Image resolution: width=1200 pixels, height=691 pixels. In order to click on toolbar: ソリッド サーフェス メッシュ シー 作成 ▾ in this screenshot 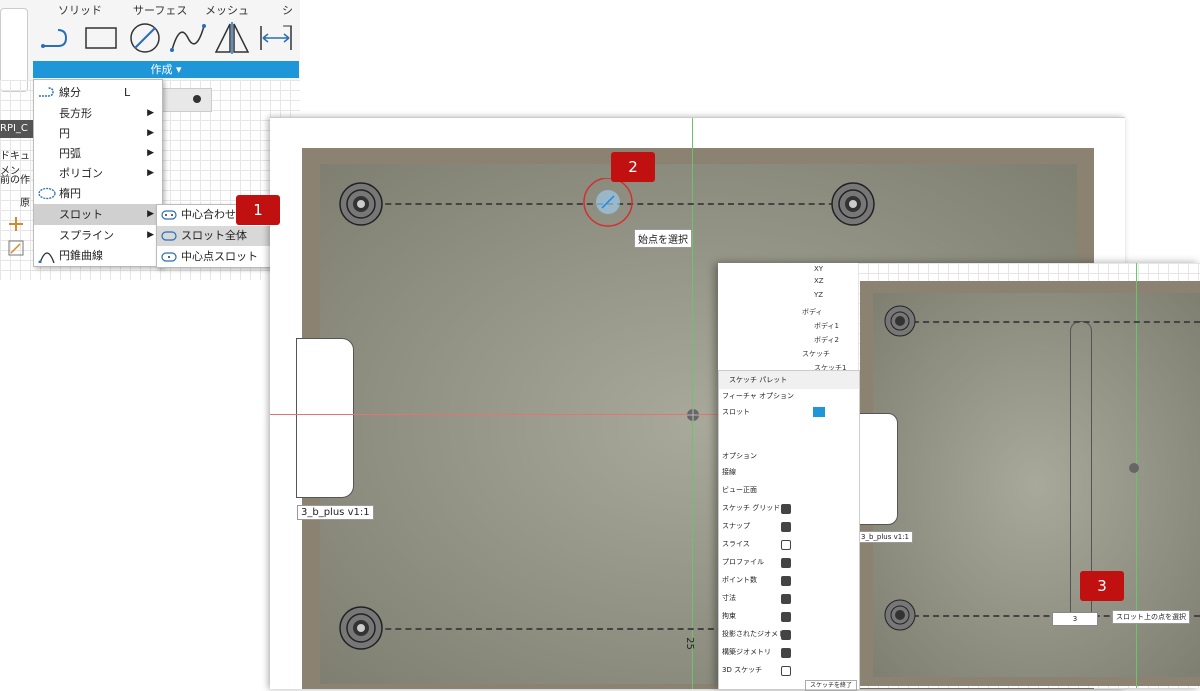, I will do `click(150, 46)`.